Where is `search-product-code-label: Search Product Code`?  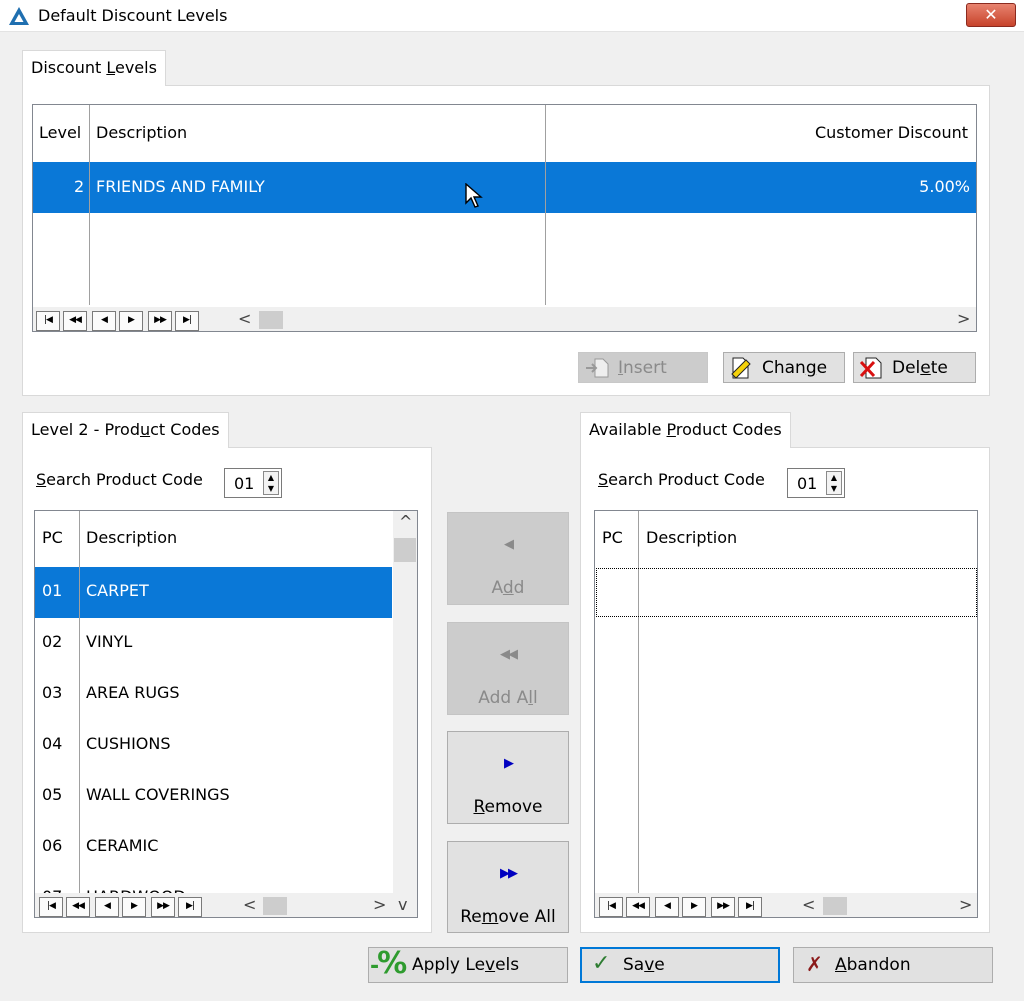
search-product-code-label: Search Product Code is located at coordinates (119, 479).